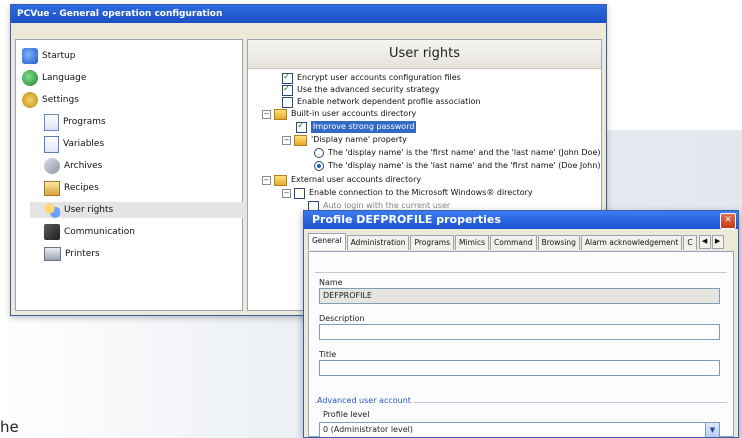 Image resolution: width=742 pixels, height=438 pixels. Describe the element at coordinates (89, 210) in the screenshot. I see `tree-item-label: User rights` at that location.